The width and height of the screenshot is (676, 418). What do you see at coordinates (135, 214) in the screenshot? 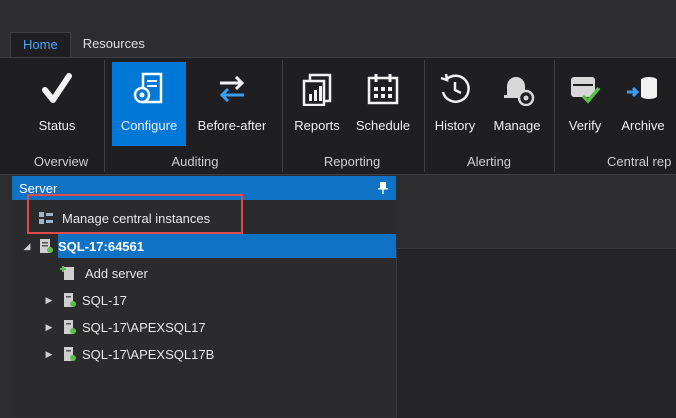
I see `highlight-annotation-box` at bounding box center [135, 214].